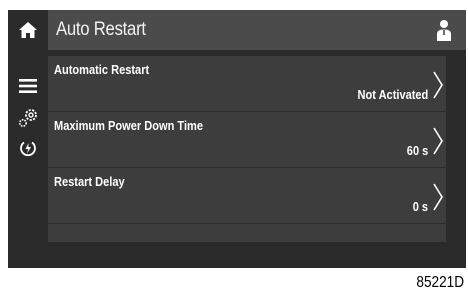 Image resolution: width=468 pixels, height=296 pixels. I want to click on setting-value: 60 s, so click(417, 150).